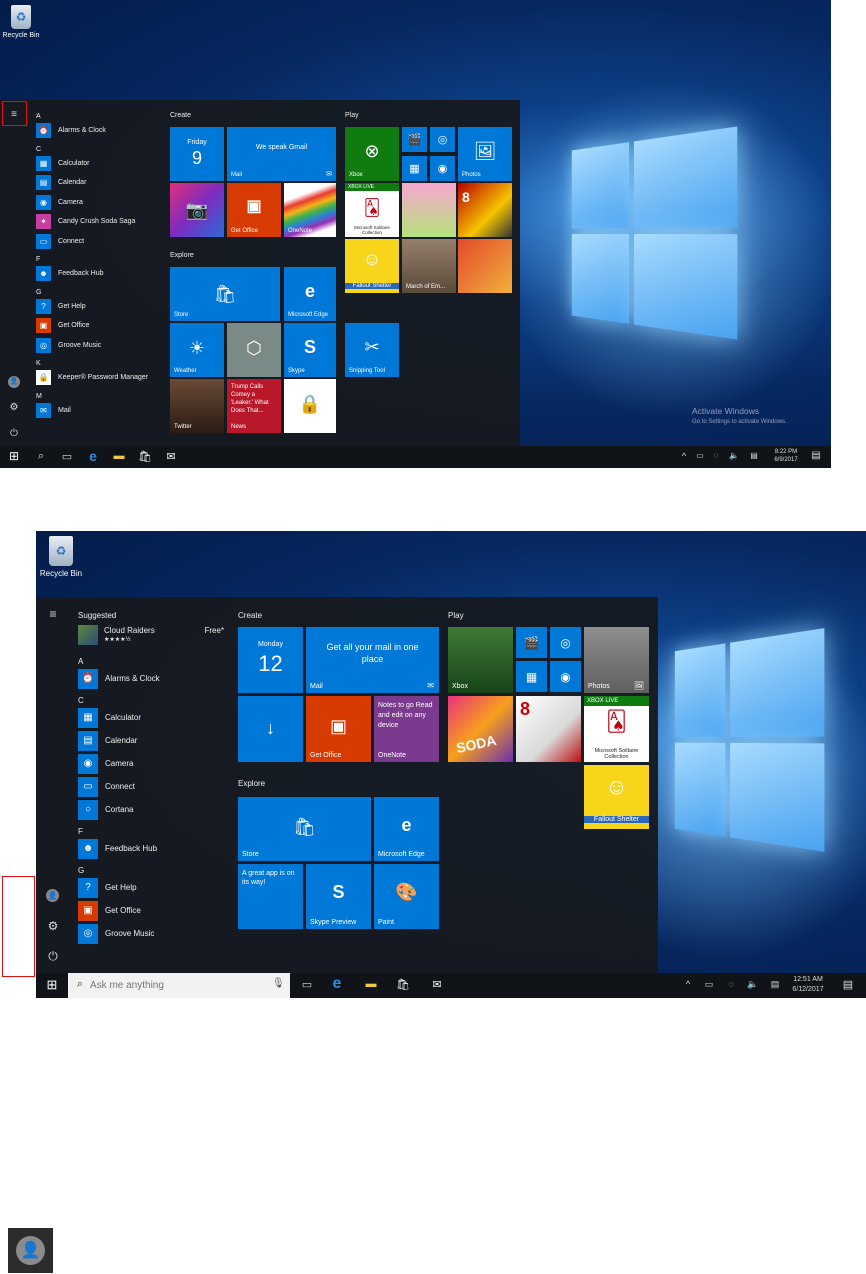 Image resolution: width=866 pixels, height=1274 pixels. Describe the element at coordinates (270, 729) in the screenshot. I see `tile-download: ↓` at that location.